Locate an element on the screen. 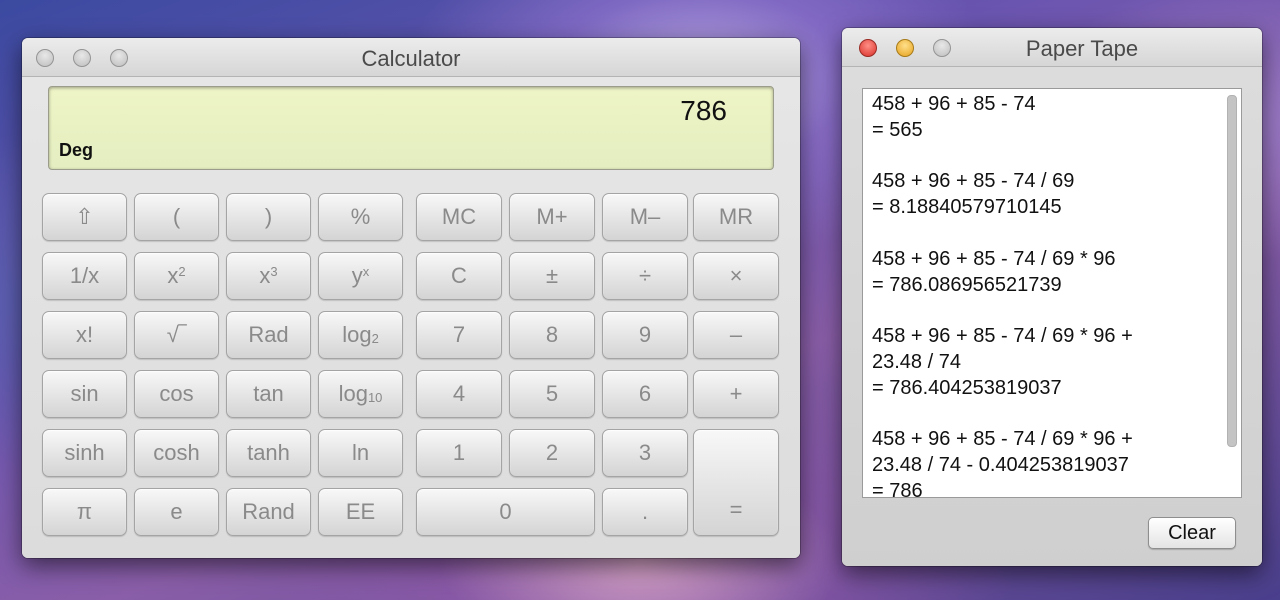 The image size is (1280, 600). log2-subscript: 2 is located at coordinates (375, 338).